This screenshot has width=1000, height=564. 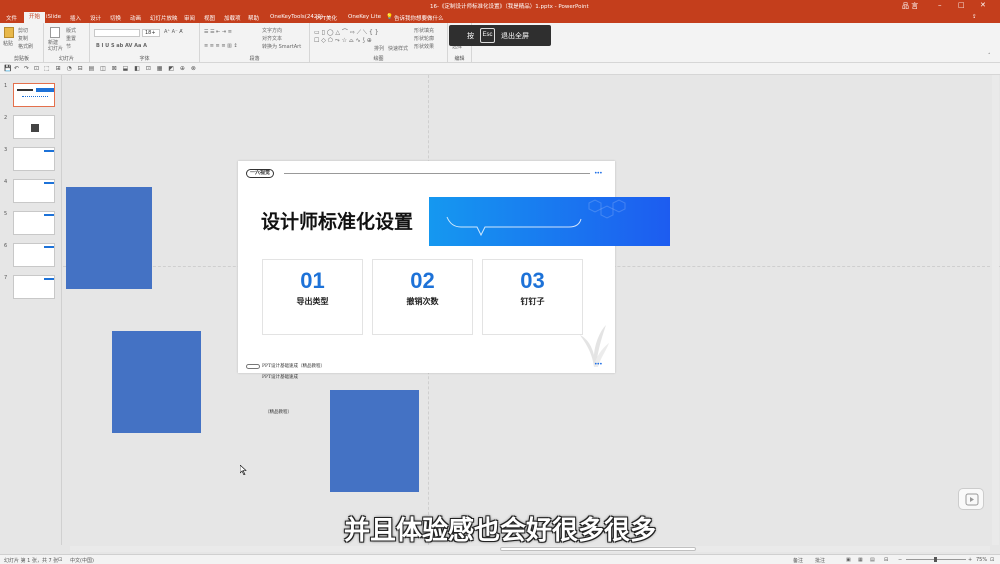 I want to click on share-icon: ⇪, so click(x=974, y=17).